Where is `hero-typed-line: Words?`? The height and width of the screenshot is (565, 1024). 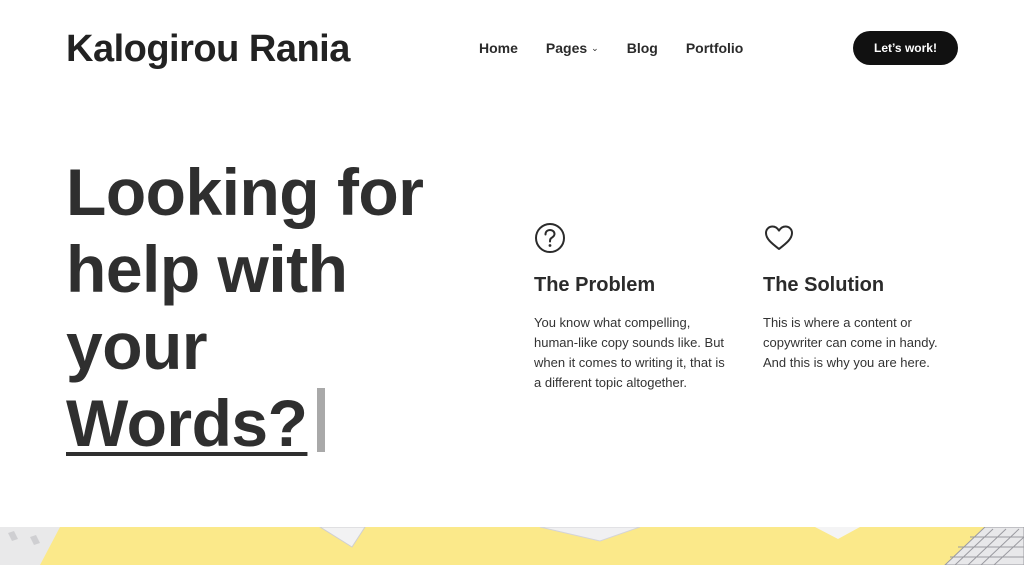 hero-typed-line: Words? is located at coordinates (244, 423).